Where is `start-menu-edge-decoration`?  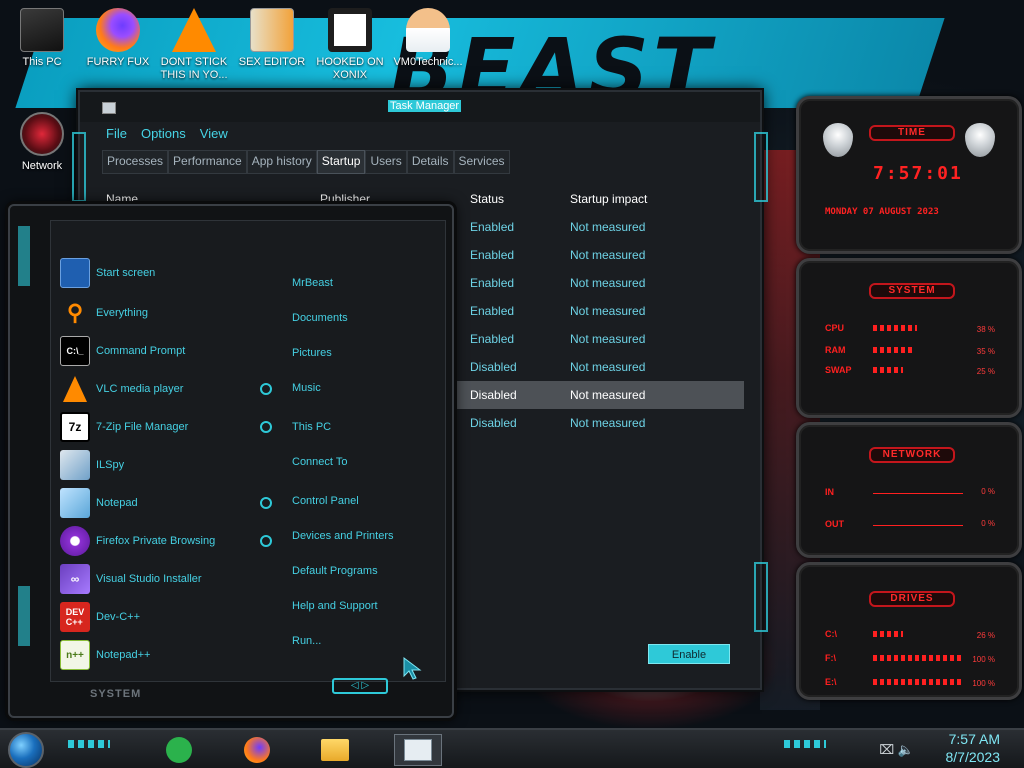
start-menu-edge-decoration is located at coordinates (24, 256).